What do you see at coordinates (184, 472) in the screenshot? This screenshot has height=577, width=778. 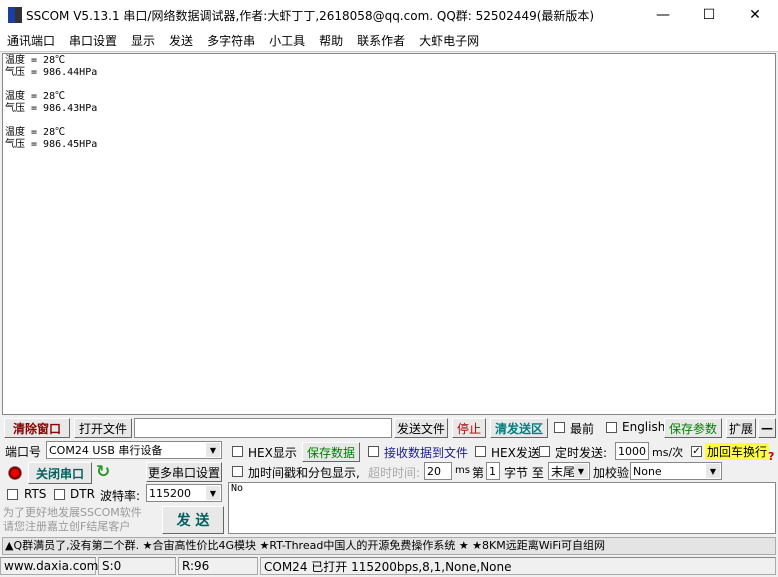 I see `more-port-settings-button: 更多串口设置` at bounding box center [184, 472].